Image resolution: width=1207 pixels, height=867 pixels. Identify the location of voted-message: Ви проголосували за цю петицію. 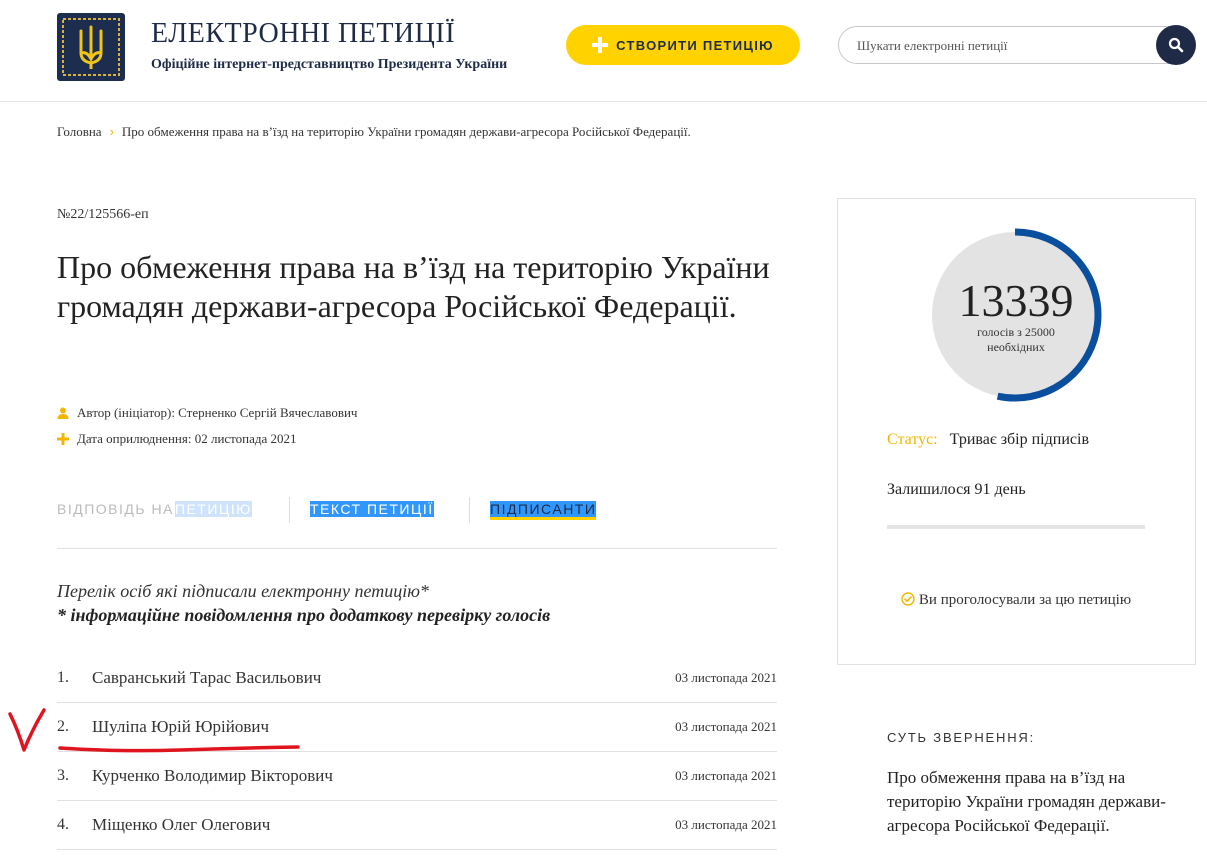
(1016, 600).